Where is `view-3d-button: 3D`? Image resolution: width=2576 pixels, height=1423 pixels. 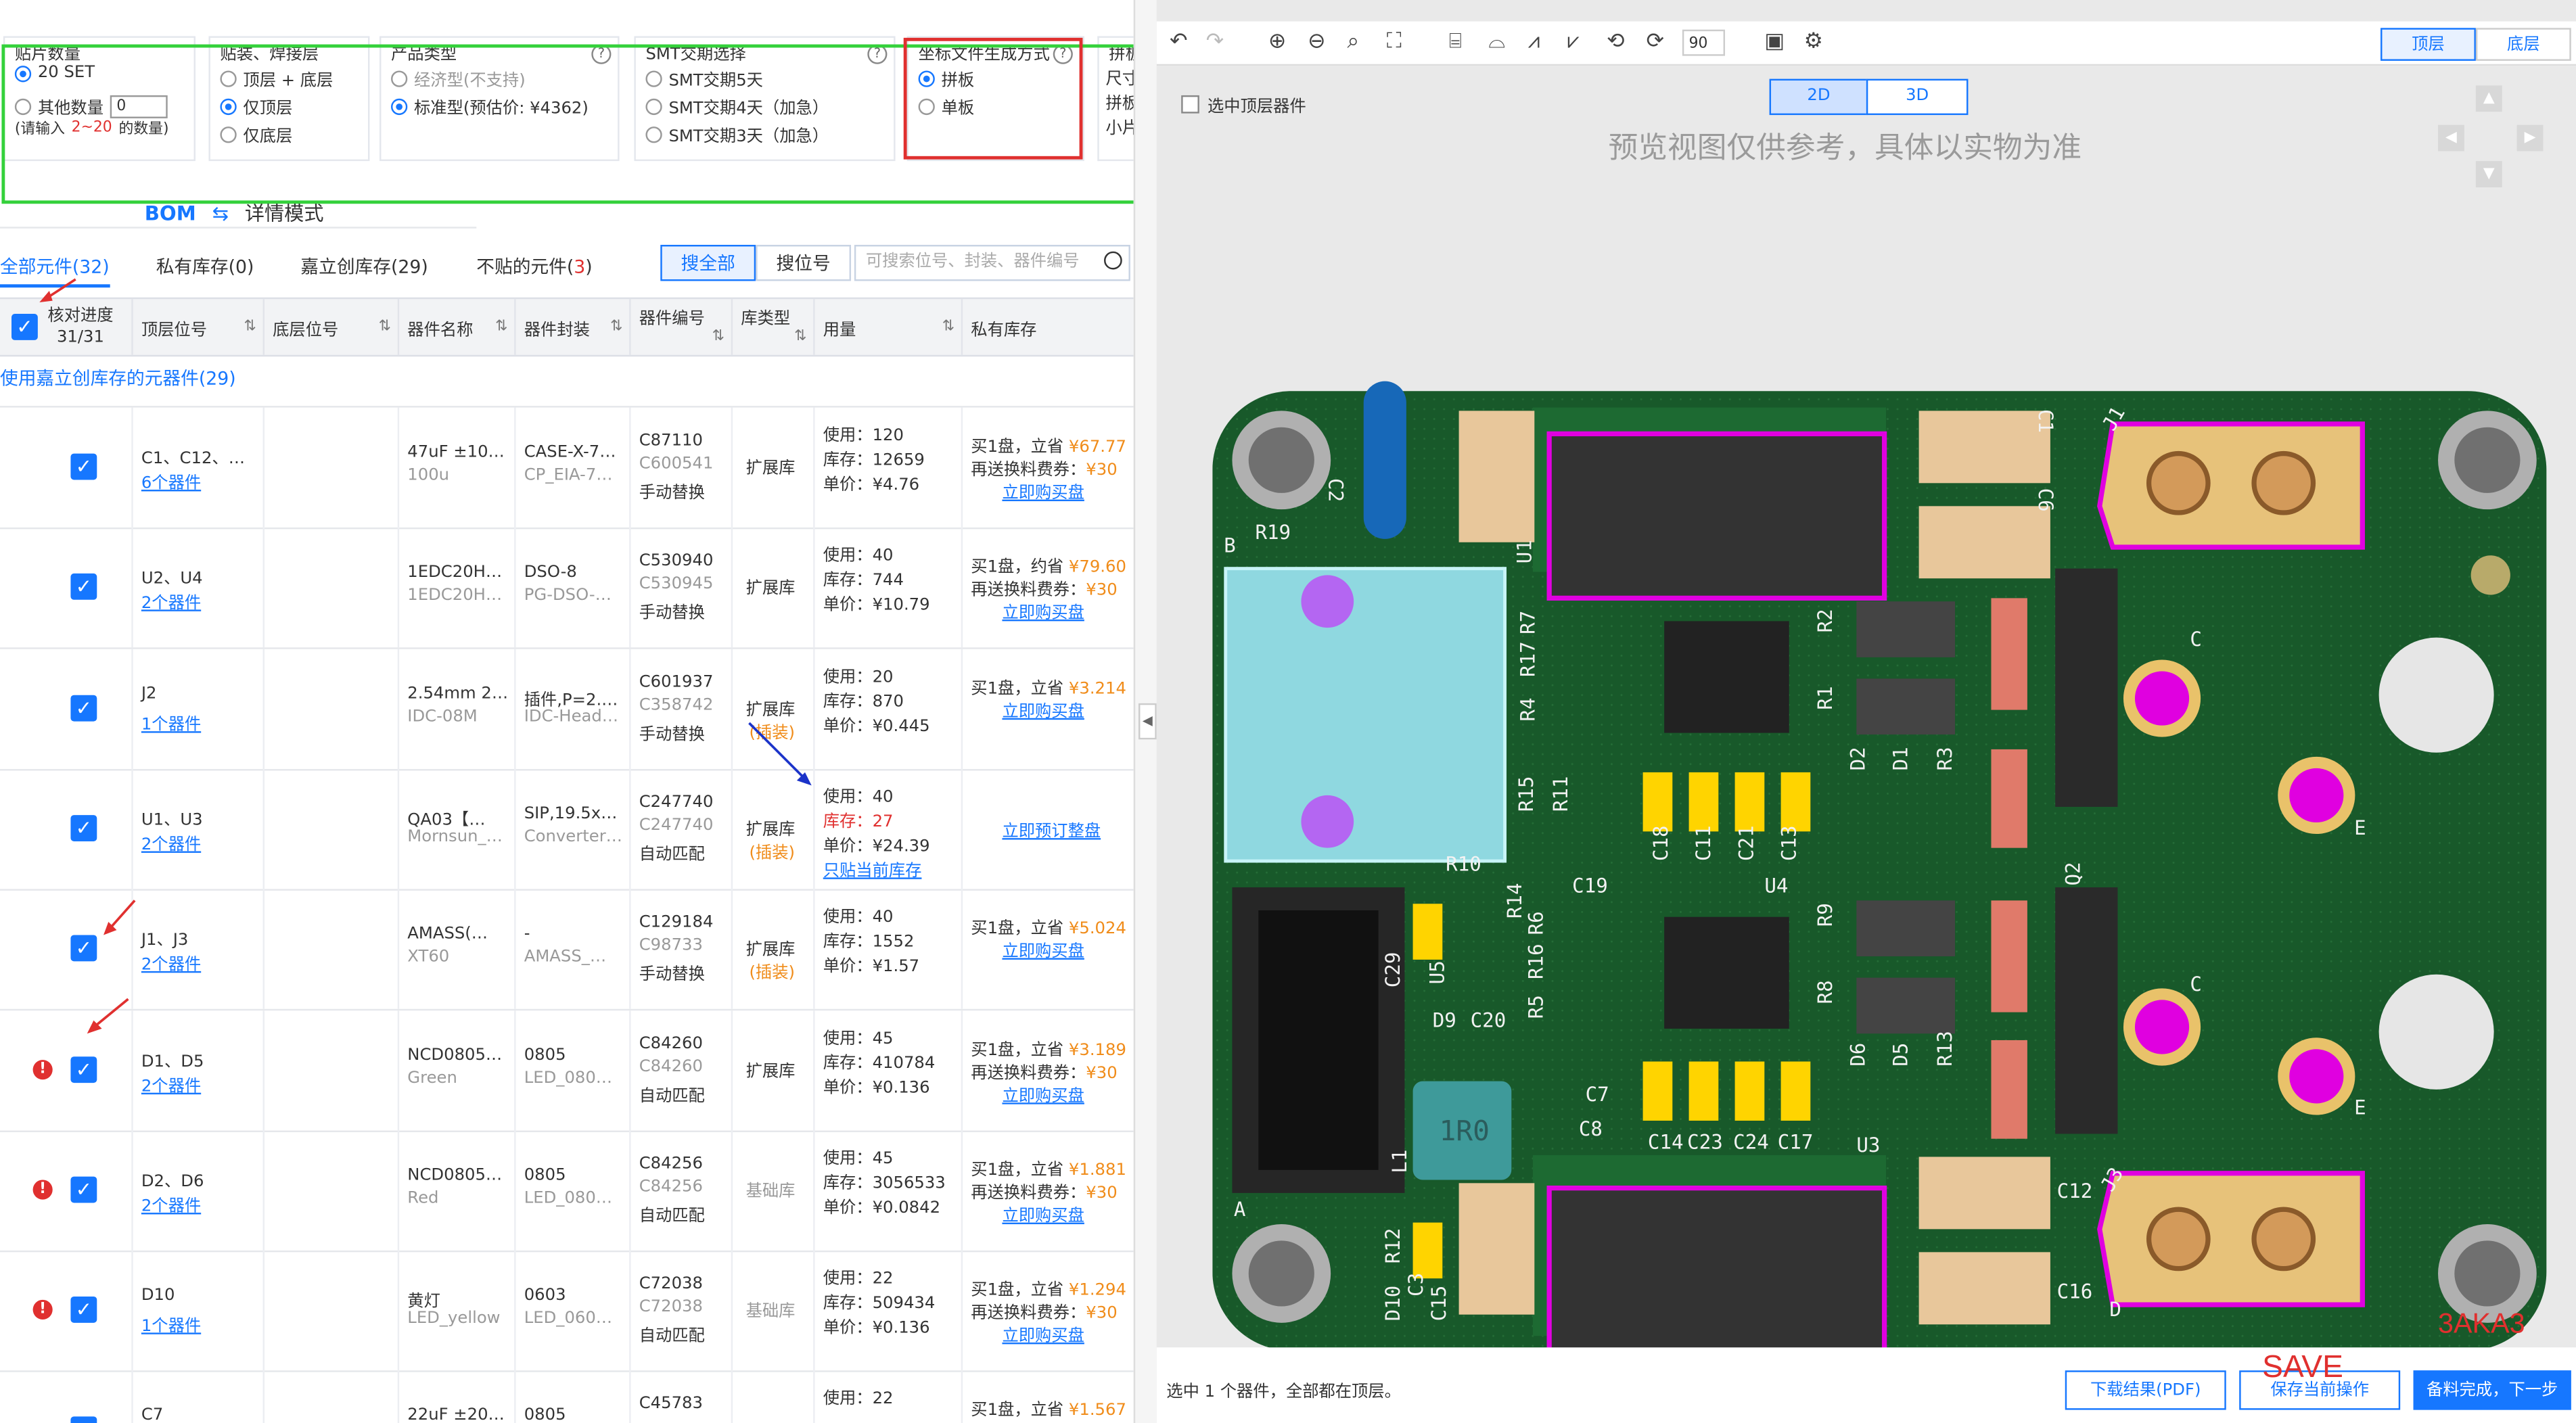 view-3d-button: 3D is located at coordinates (1917, 97).